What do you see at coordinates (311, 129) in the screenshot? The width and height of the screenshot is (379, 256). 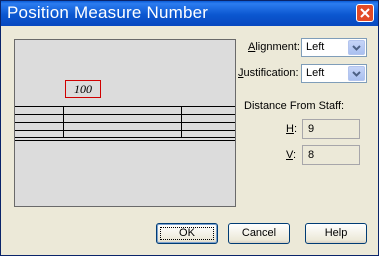 I see `h-distance-value: 9` at bounding box center [311, 129].